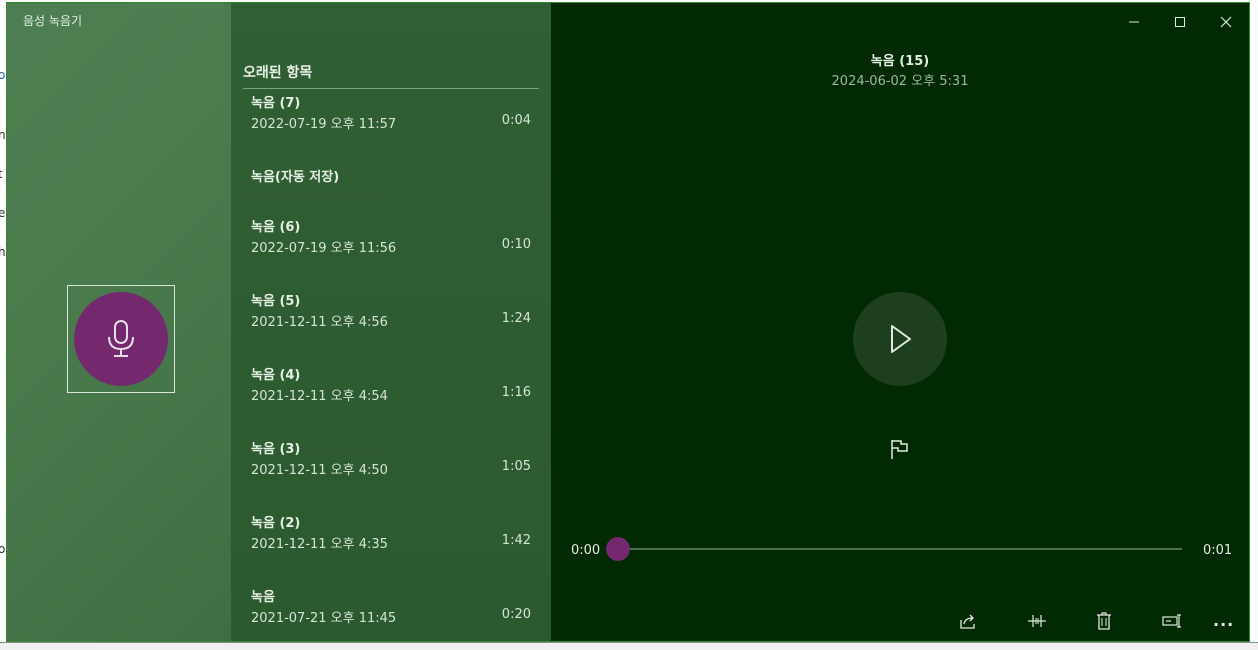 The height and width of the screenshot is (650, 1258). I want to click on microphone-icon, so click(121, 338).